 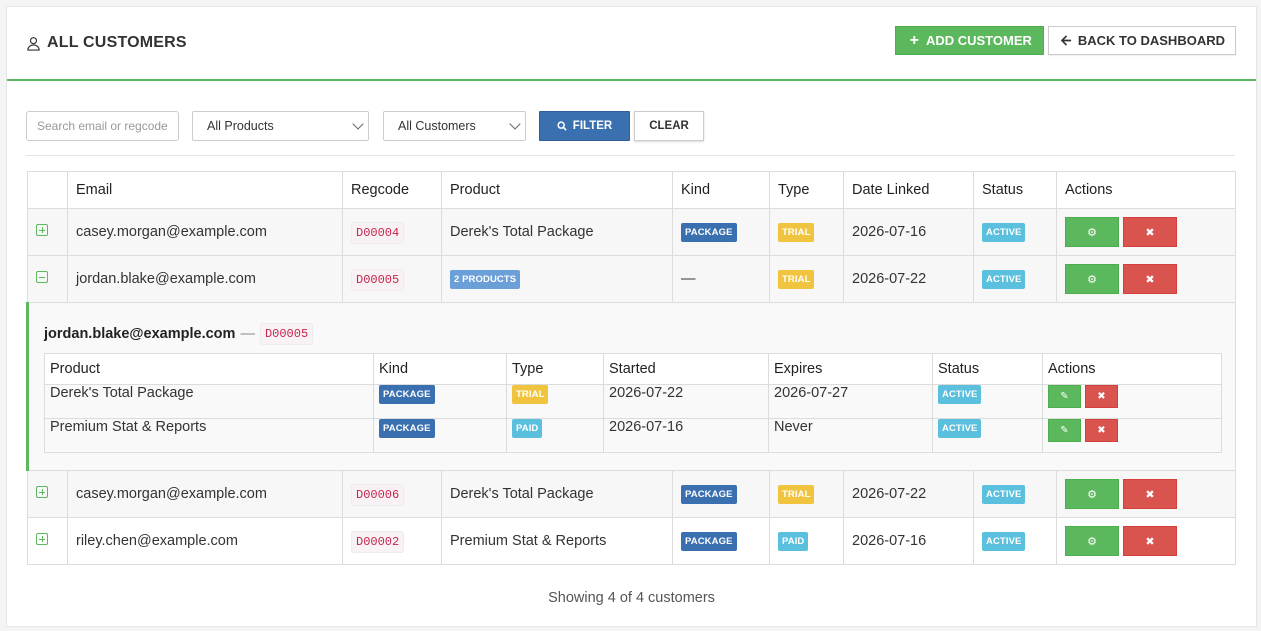 I want to click on detail-heading: jordan.blake@example.com — D00005, so click(x=633, y=334).